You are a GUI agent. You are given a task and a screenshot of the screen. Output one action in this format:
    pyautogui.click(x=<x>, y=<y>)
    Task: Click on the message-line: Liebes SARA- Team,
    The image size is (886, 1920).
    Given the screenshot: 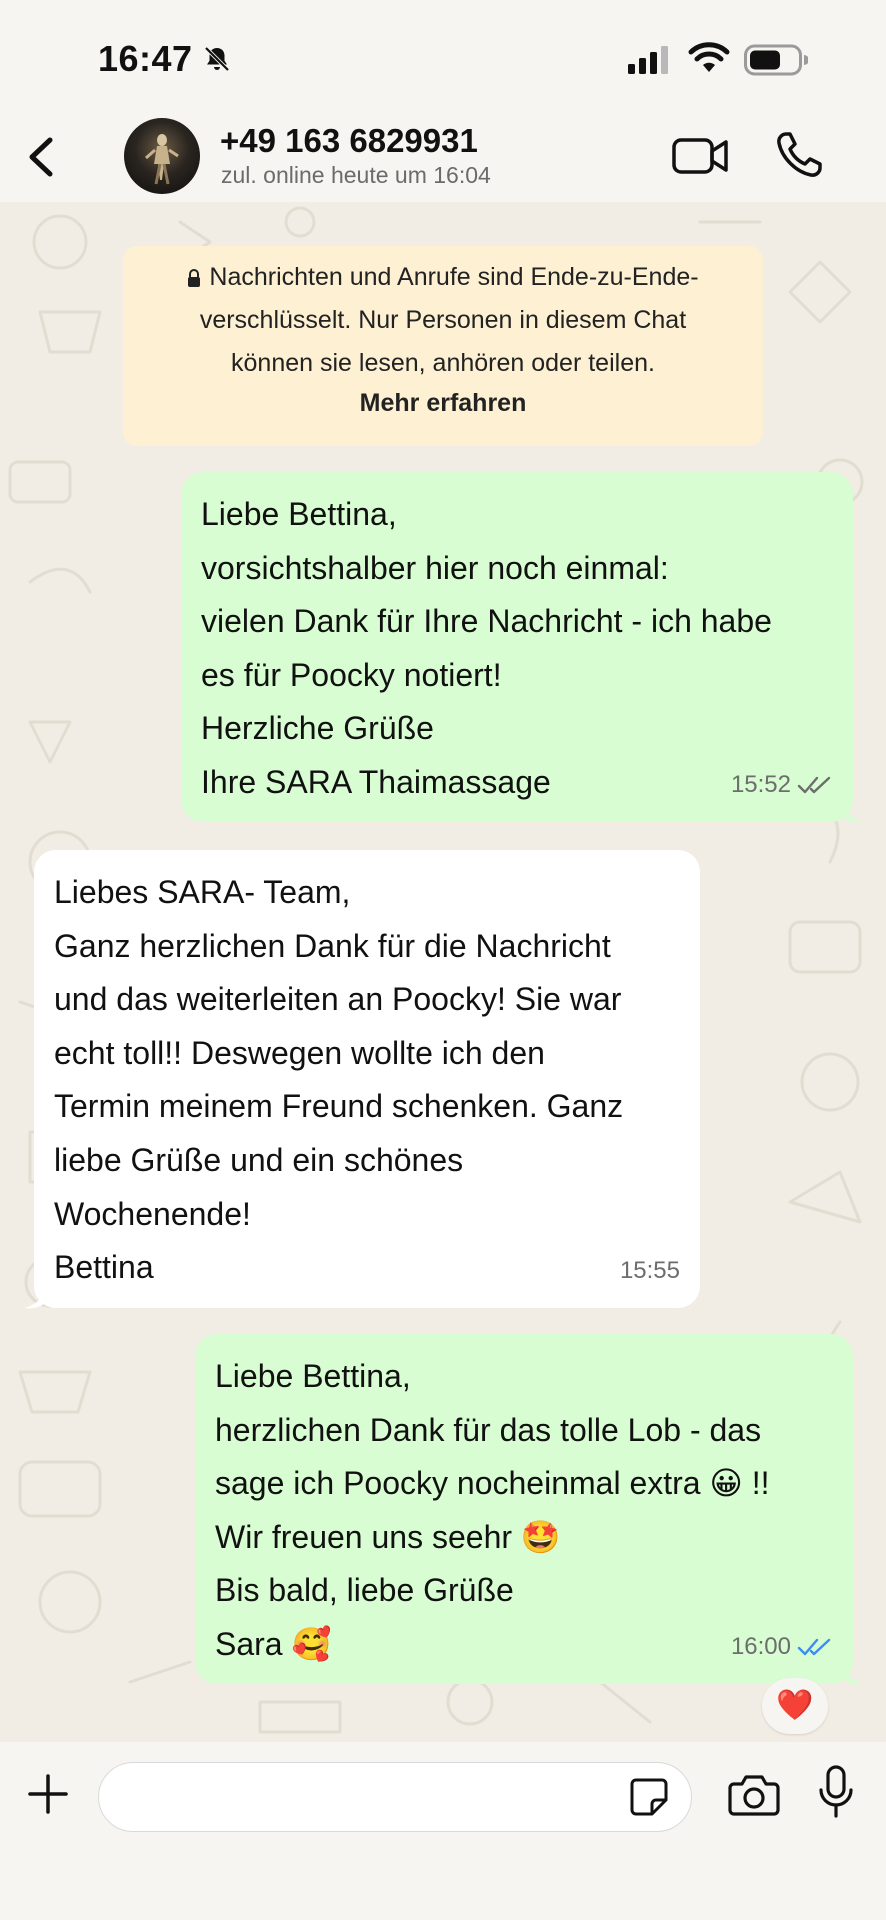 What is the action you would take?
    pyautogui.click(x=202, y=892)
    